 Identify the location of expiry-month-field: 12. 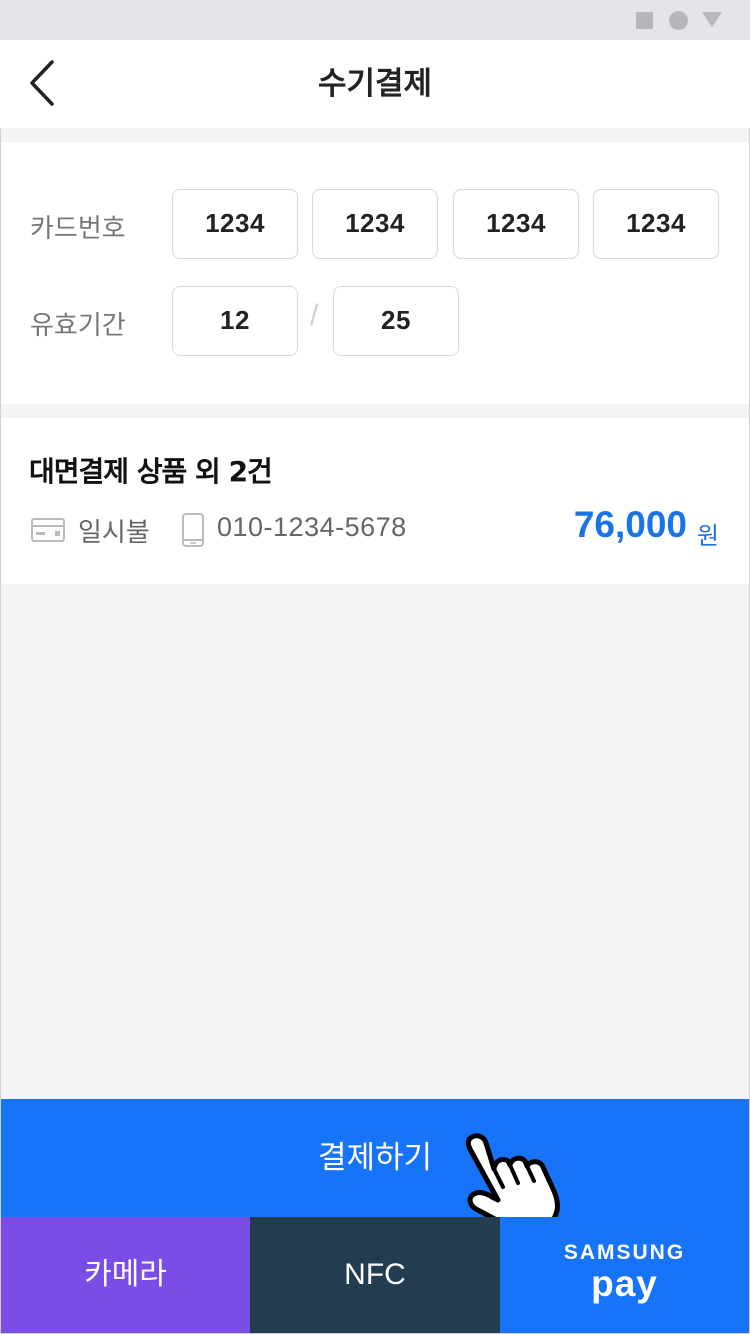
(235, 321).